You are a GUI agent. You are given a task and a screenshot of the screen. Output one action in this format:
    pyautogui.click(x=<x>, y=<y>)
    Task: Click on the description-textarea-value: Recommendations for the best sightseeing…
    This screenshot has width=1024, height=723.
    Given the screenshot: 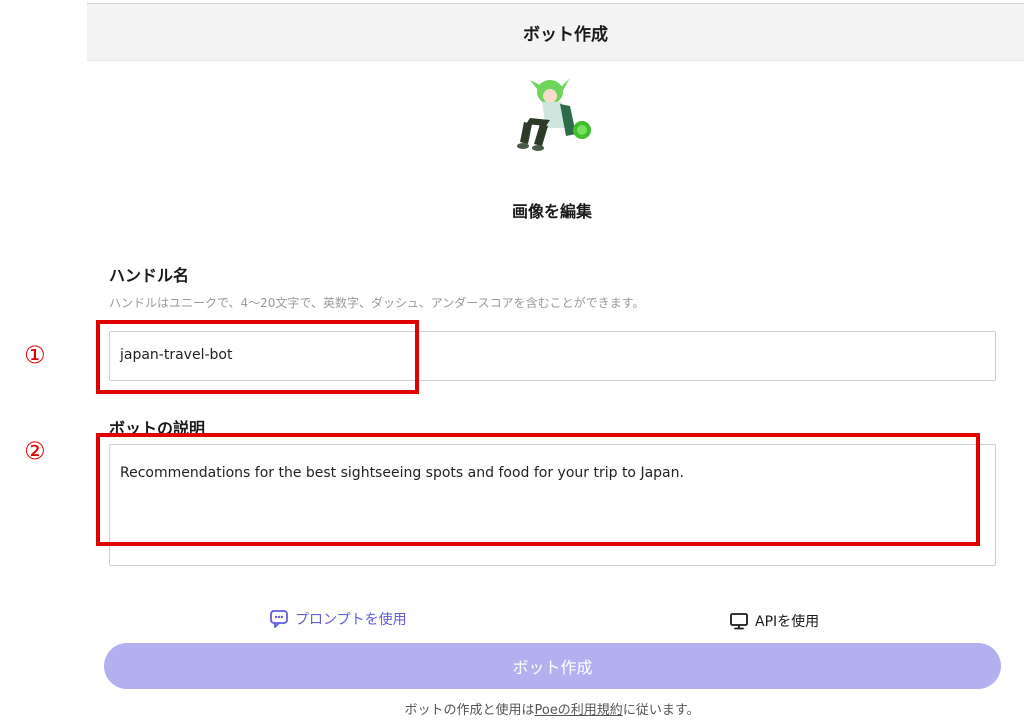 What is the action you would take?
    pyautogui.click(x=402, y=473)
    